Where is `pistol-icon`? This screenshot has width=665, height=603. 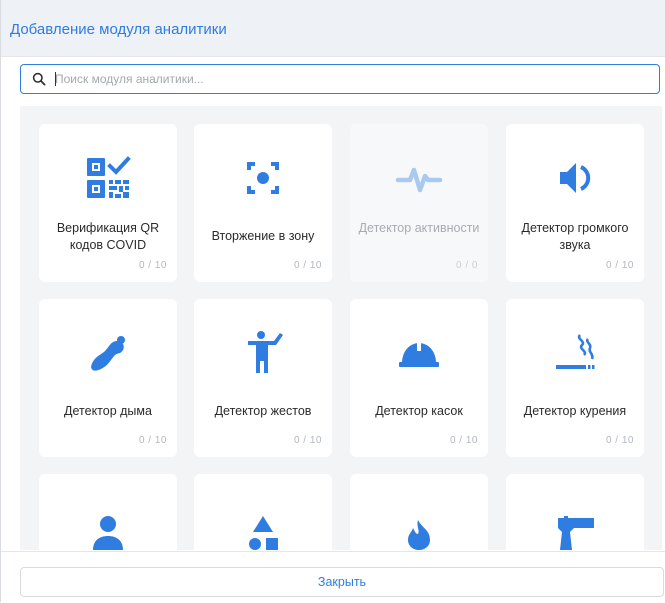
pistol-icon is located at coordinates (575, 528).